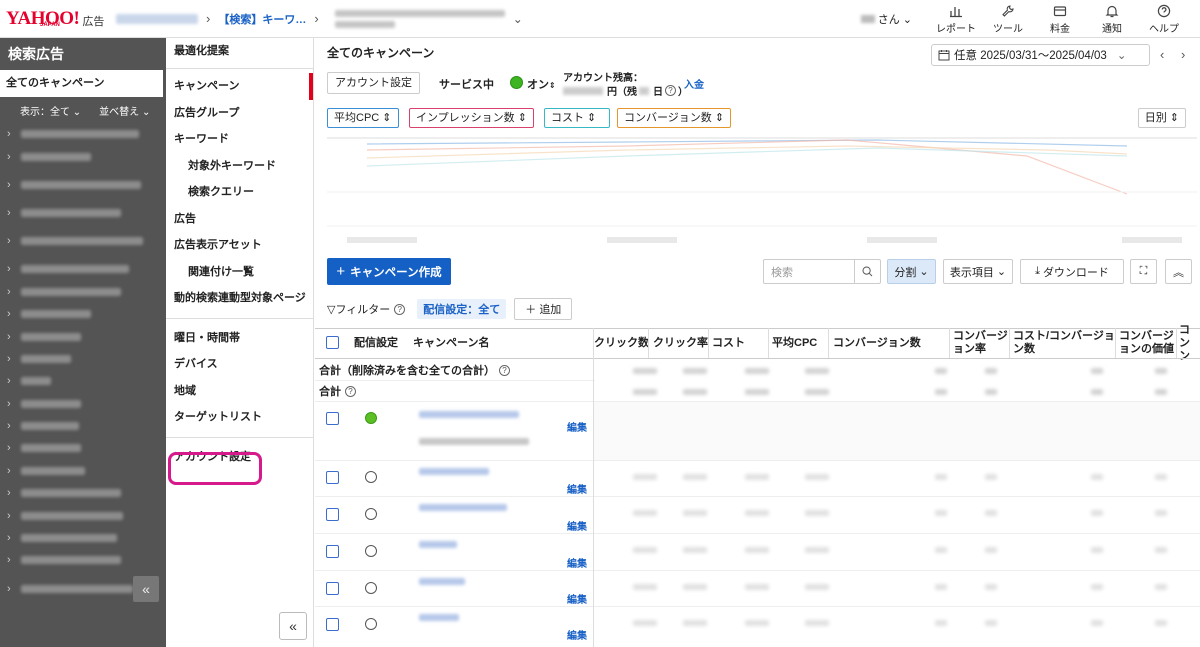 The width and height of the screenshot is (1200, 647). Describe the element at coordinates (376, 343) in the screenshot. I see `col-header-status: 配信設定` at that location.